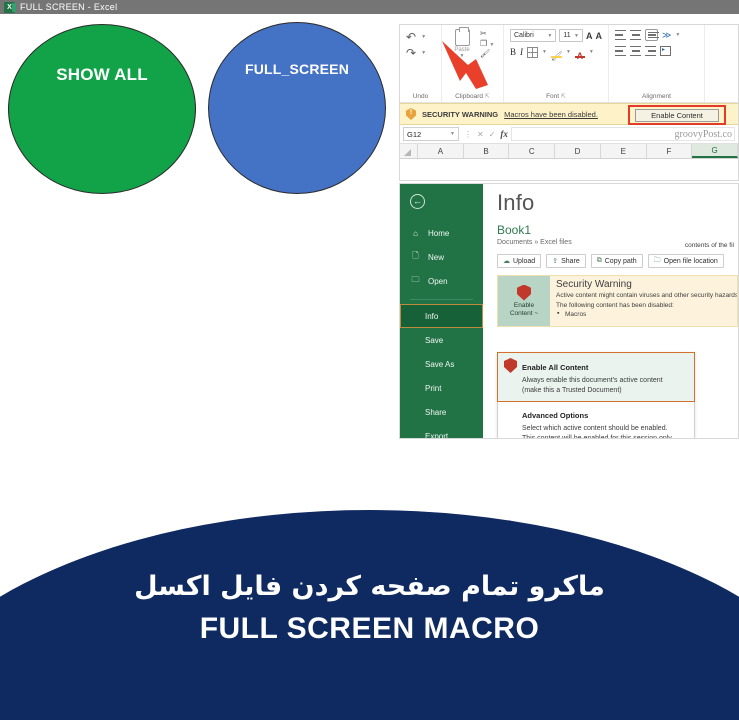 The height and width of the screenshot is (720, 739). Describe the element at coordinates (677, 115) in the screenshot. I see `enable-content-button: Enable Content` at that location.